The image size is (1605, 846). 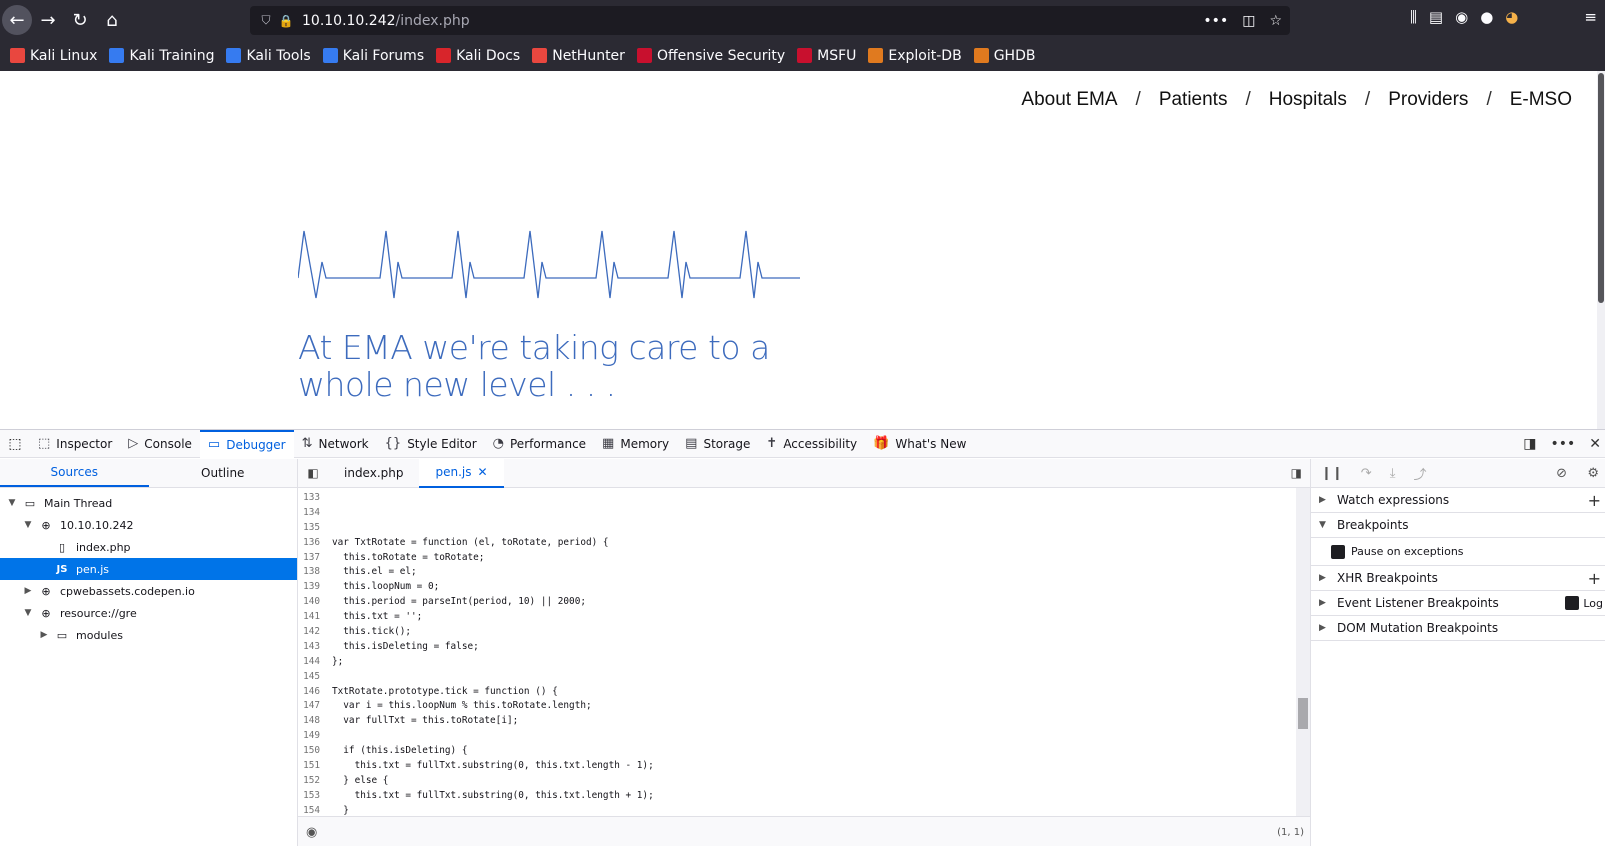 I want to click on editor-tab-index: index.php, so click(x=373, y=473).